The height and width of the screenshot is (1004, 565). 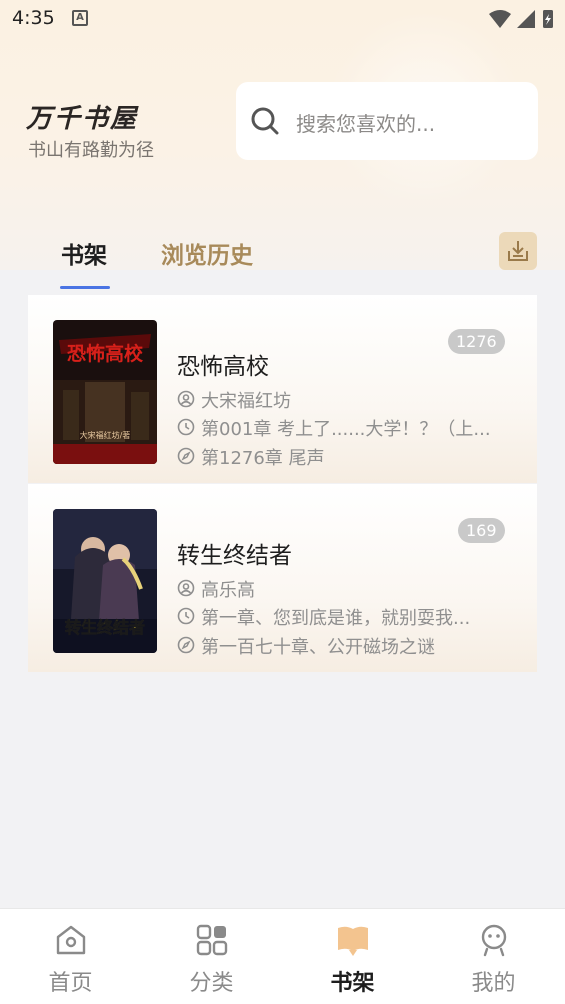 What do you see at coordinates (105, 435) in the screenshot?
I see `cover-author-text: 大宋福红坊/著` at bounding box center [105, 435].